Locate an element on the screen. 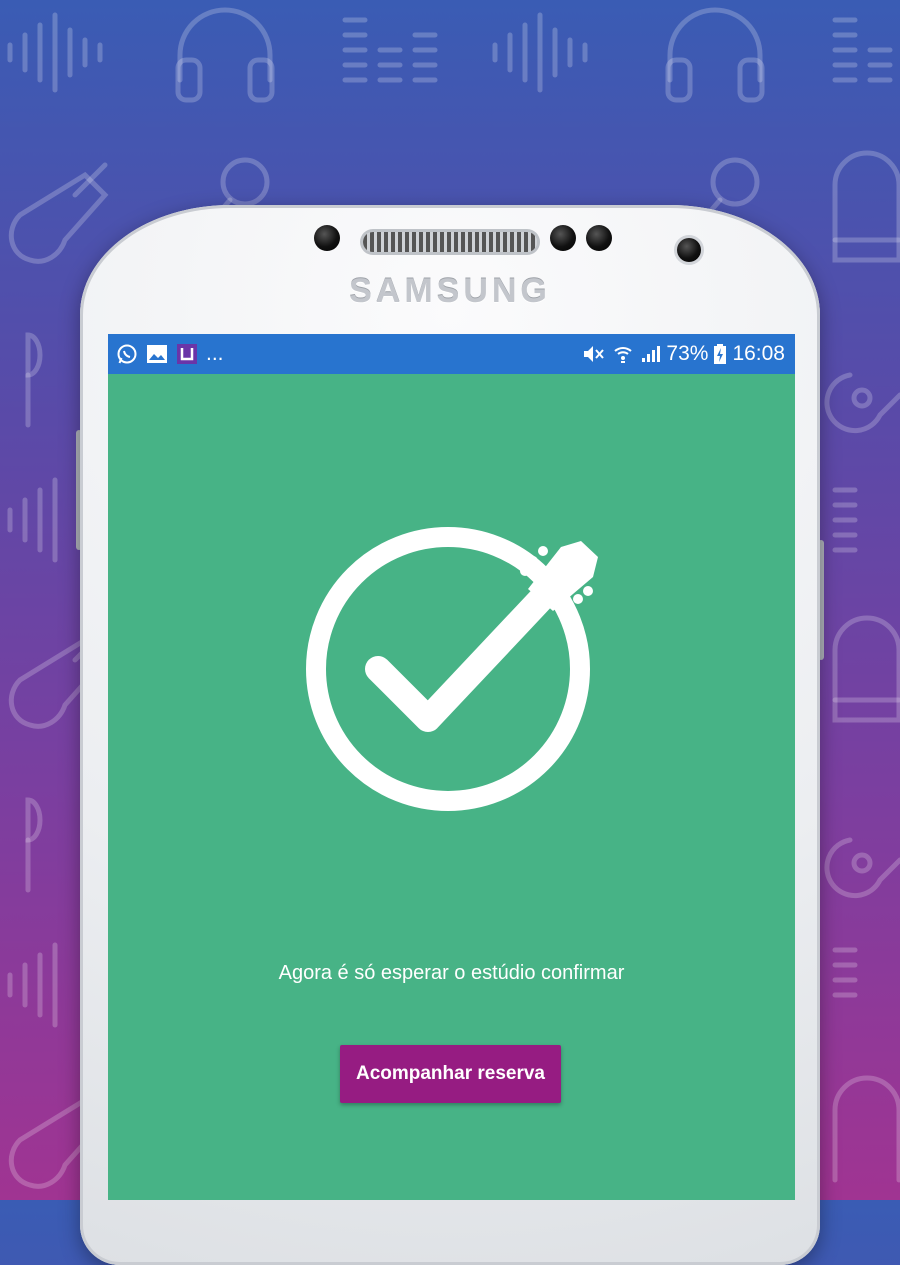  front-sensor-icon is located at coordinates (327, 238).